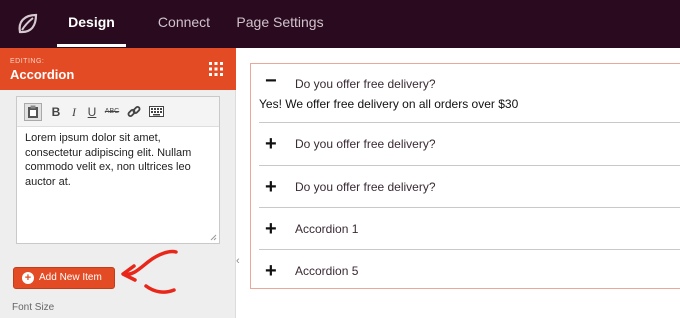 The height and width of the screenshot is (318, 680). What do you see at coordinates (91, 45) in the screenshot?
I see `active-tab-indicator` at bounding box center [91, 45].